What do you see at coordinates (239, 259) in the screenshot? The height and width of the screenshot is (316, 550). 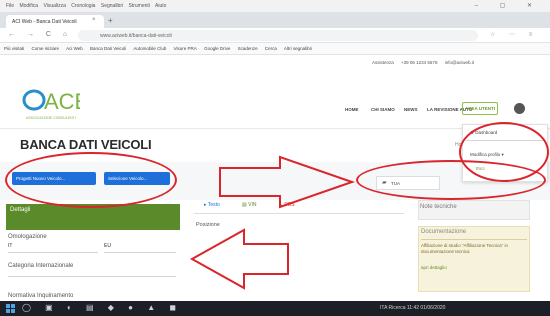 I see `annotation-arrow-left` at bounding box center [239, 259].